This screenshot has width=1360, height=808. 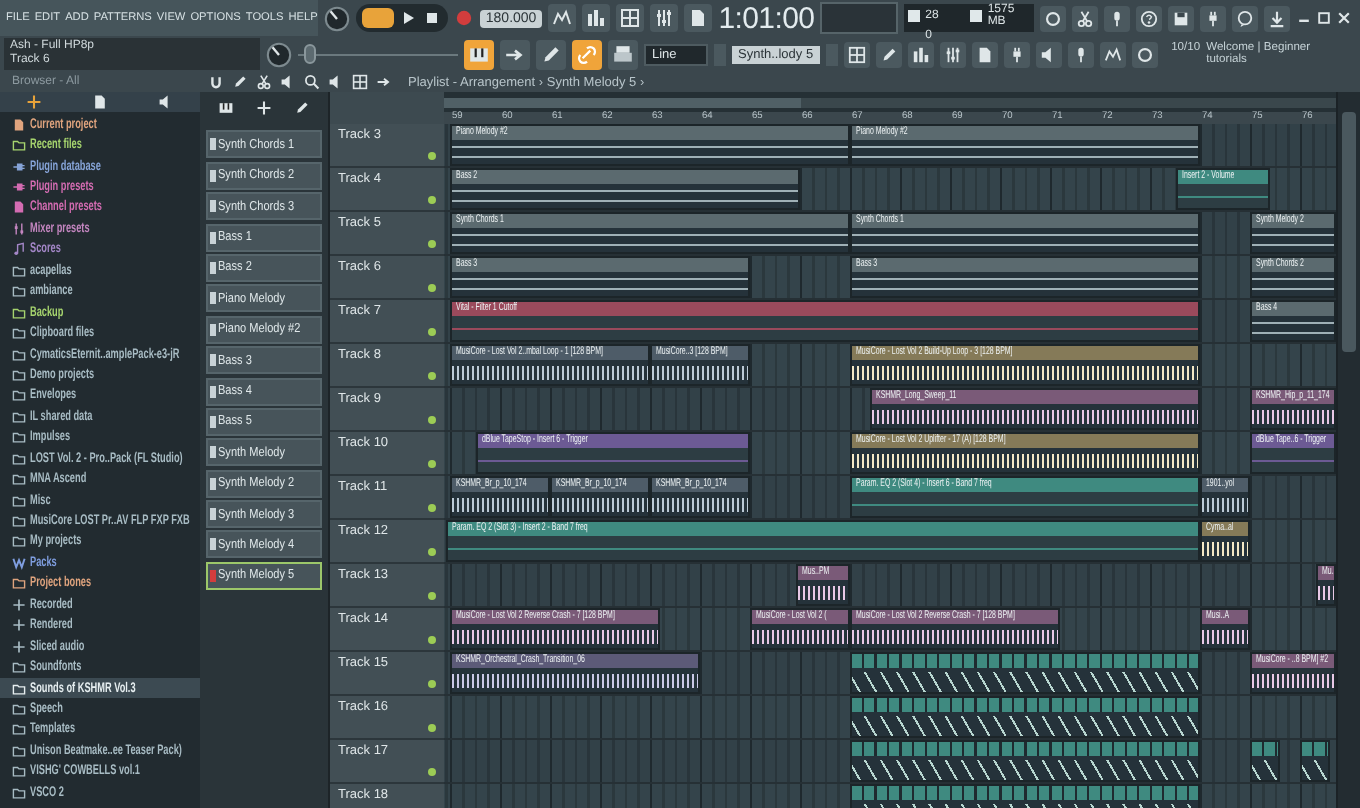 I want to click on printer-icon, so click(x=623, y=54).